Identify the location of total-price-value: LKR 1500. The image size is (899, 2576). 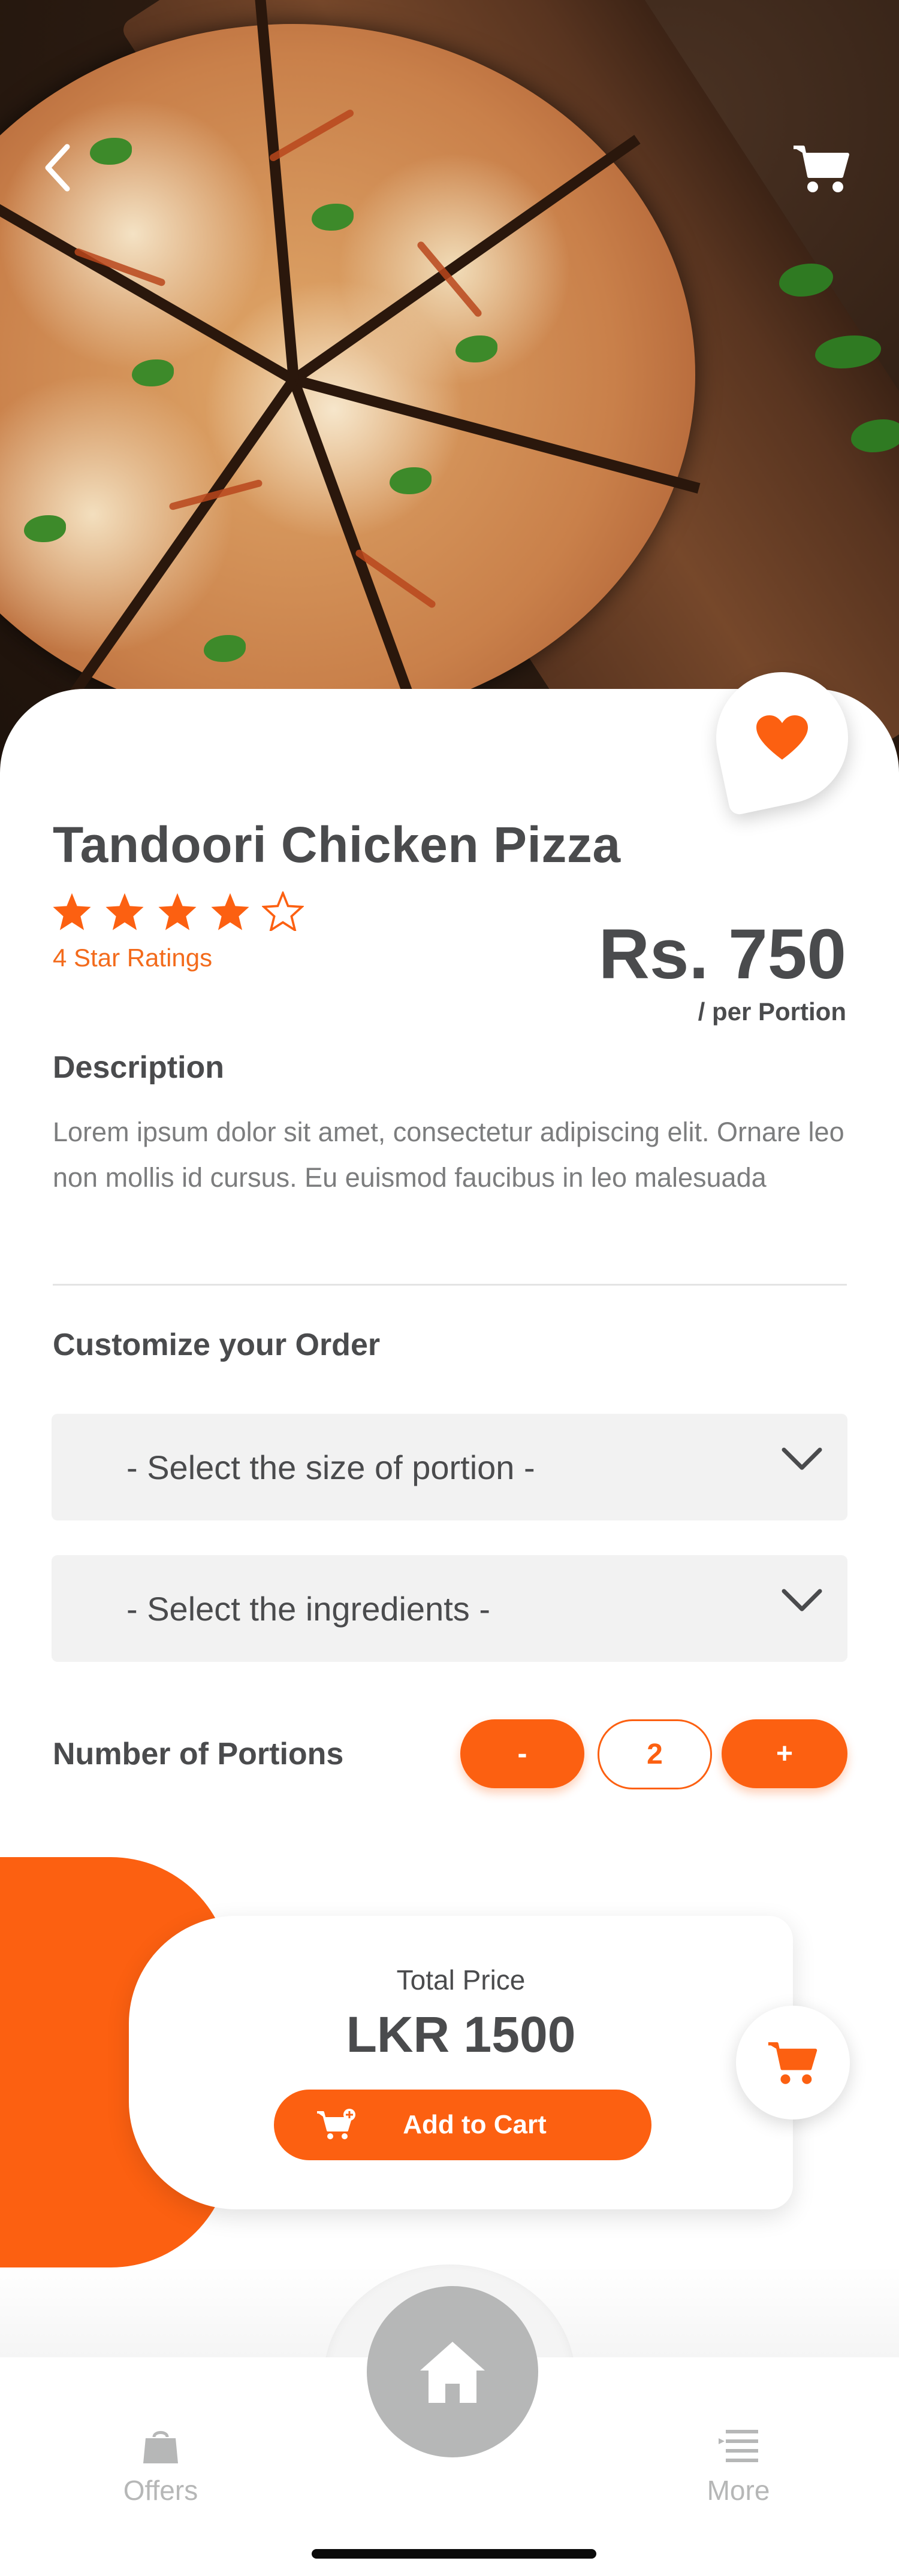
(461, 2034).